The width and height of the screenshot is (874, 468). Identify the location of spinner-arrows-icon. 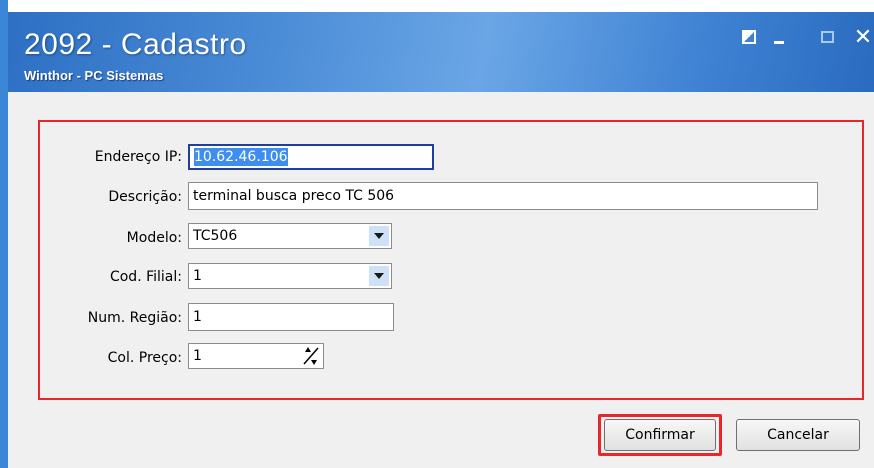
(311, 356).